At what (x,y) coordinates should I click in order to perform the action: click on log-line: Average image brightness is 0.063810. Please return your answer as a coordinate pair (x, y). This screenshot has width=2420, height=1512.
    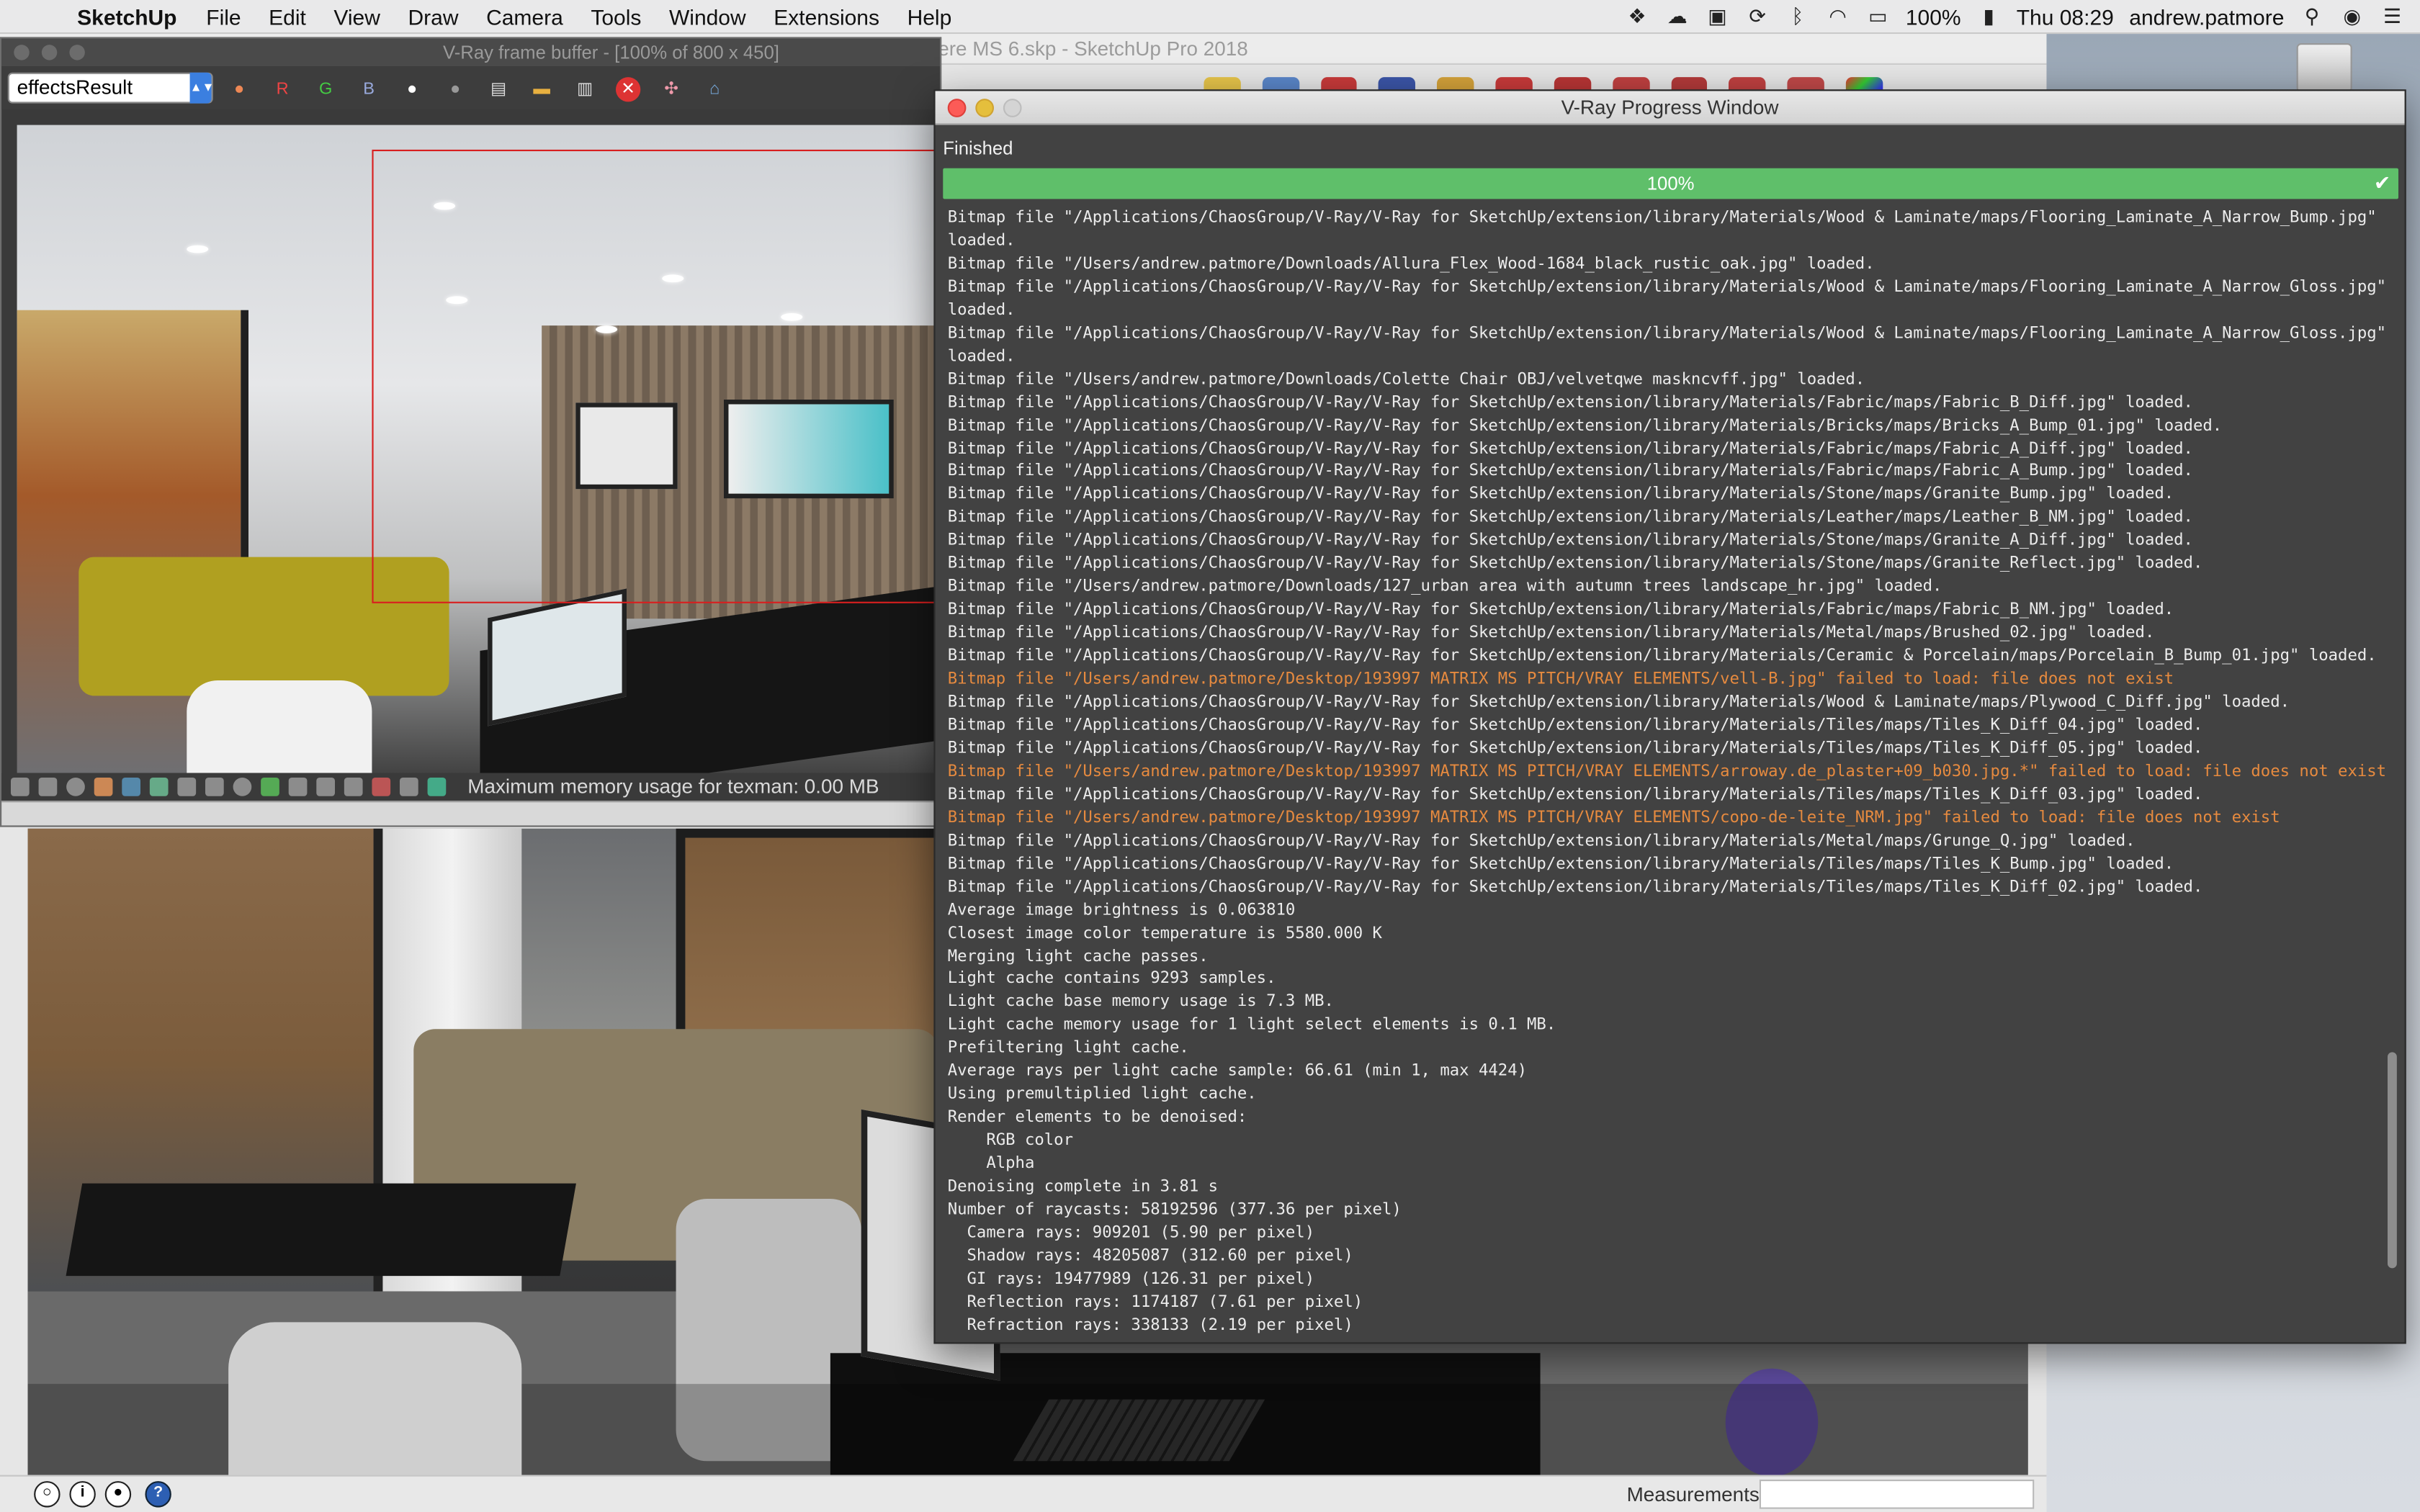
    Looking at the image, I should click on (1121, 909).